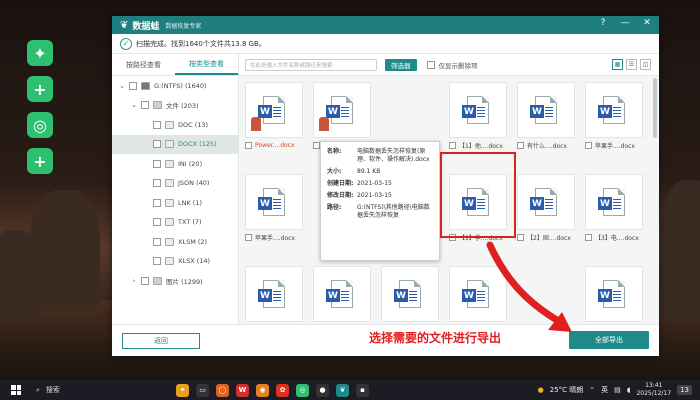  What do you see at coordinates (592, 390) in the screenshot?
I see `tray-expand-icon: ⌃` at bounding box center [592, 390].